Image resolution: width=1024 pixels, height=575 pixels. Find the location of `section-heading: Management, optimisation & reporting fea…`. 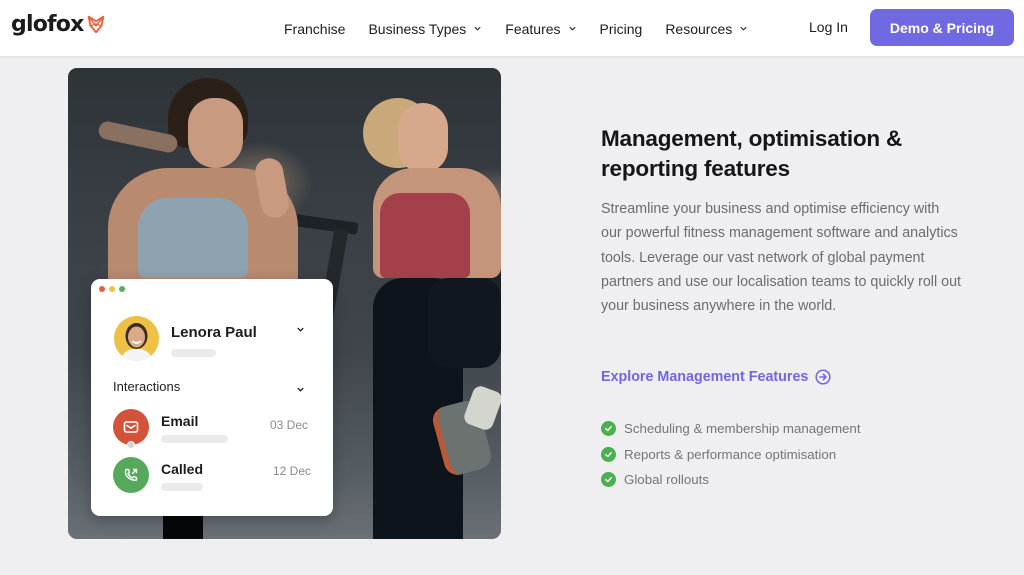

section-heading: Management, optimisation & reporting fea… is located at coordinates (752, 153).